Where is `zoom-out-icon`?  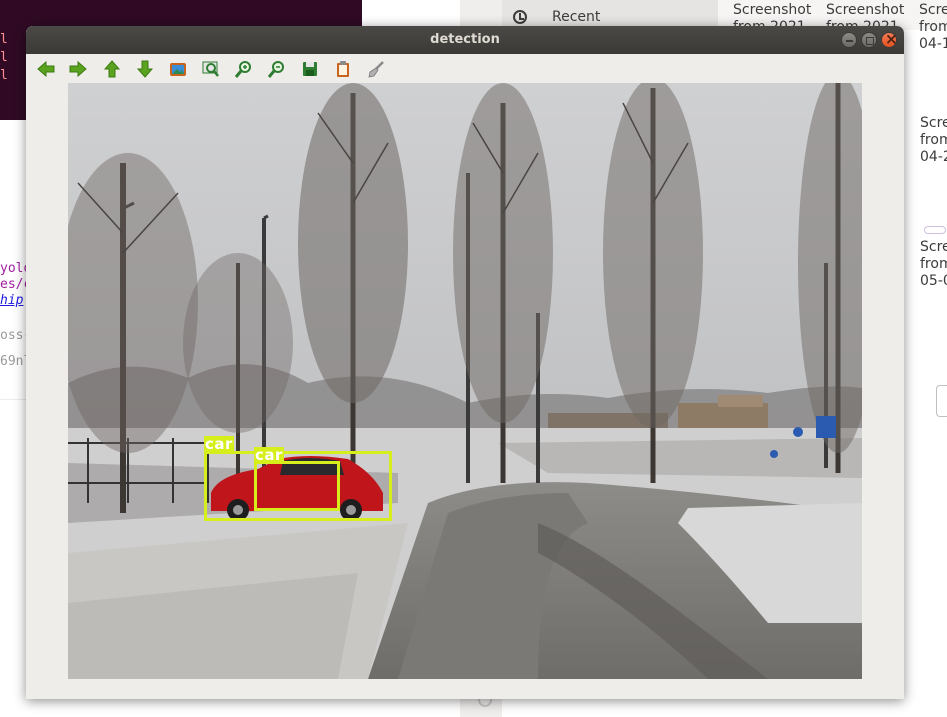 zoom-out-icon is located at coordinates (275, 69).